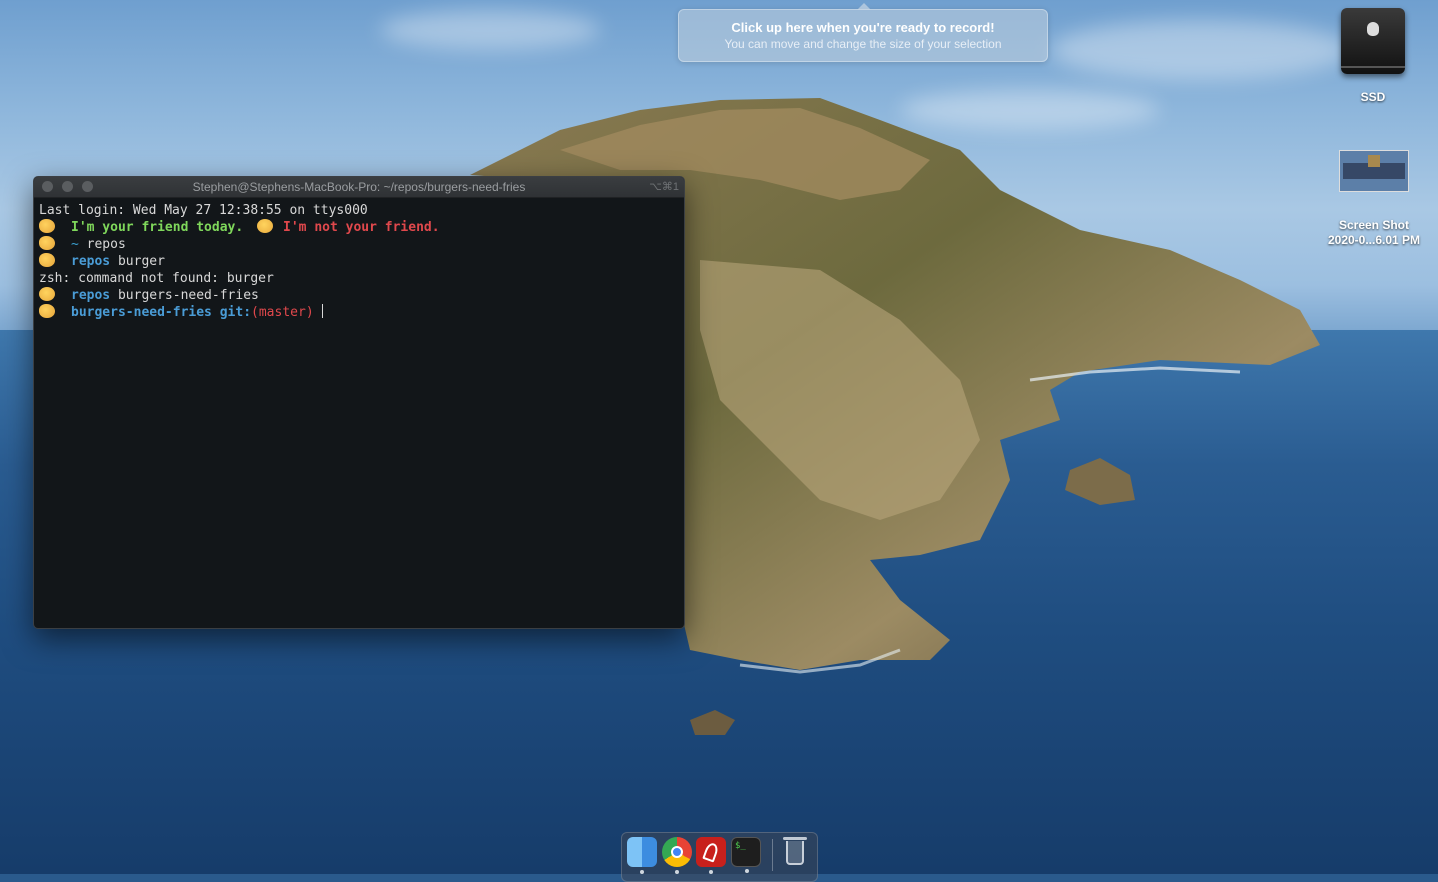 The width and height of the screenshot is (1438, 882). Describe the element at coordinates (359, 278) in the screenshot. I see `terminal-line: zsh: command not found: burger` at that location.